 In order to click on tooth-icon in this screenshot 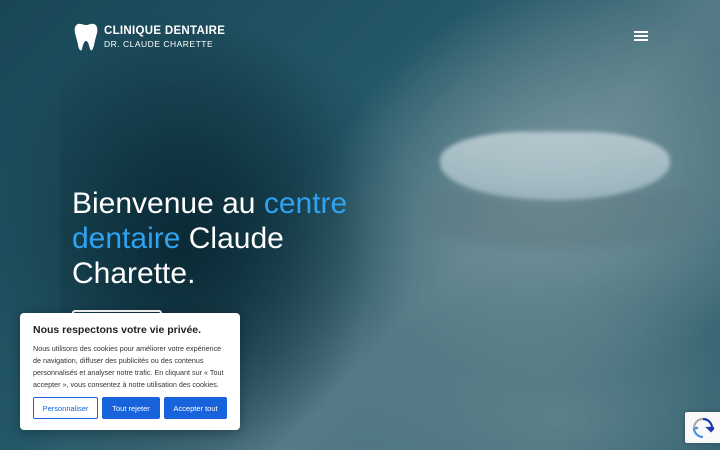, I will do `click(86, 37)`.